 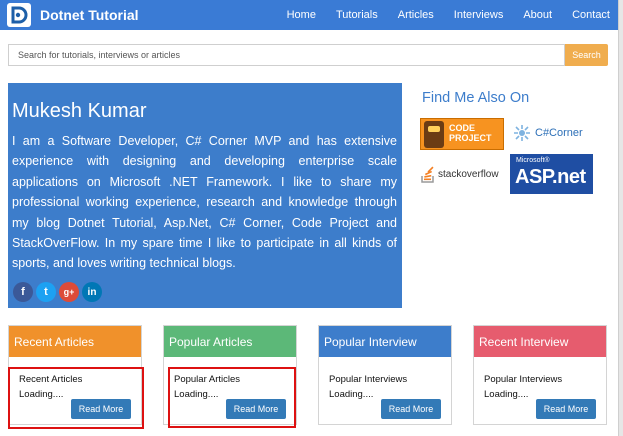 I want to click on search-button: Search, so click(x=586, y=55).